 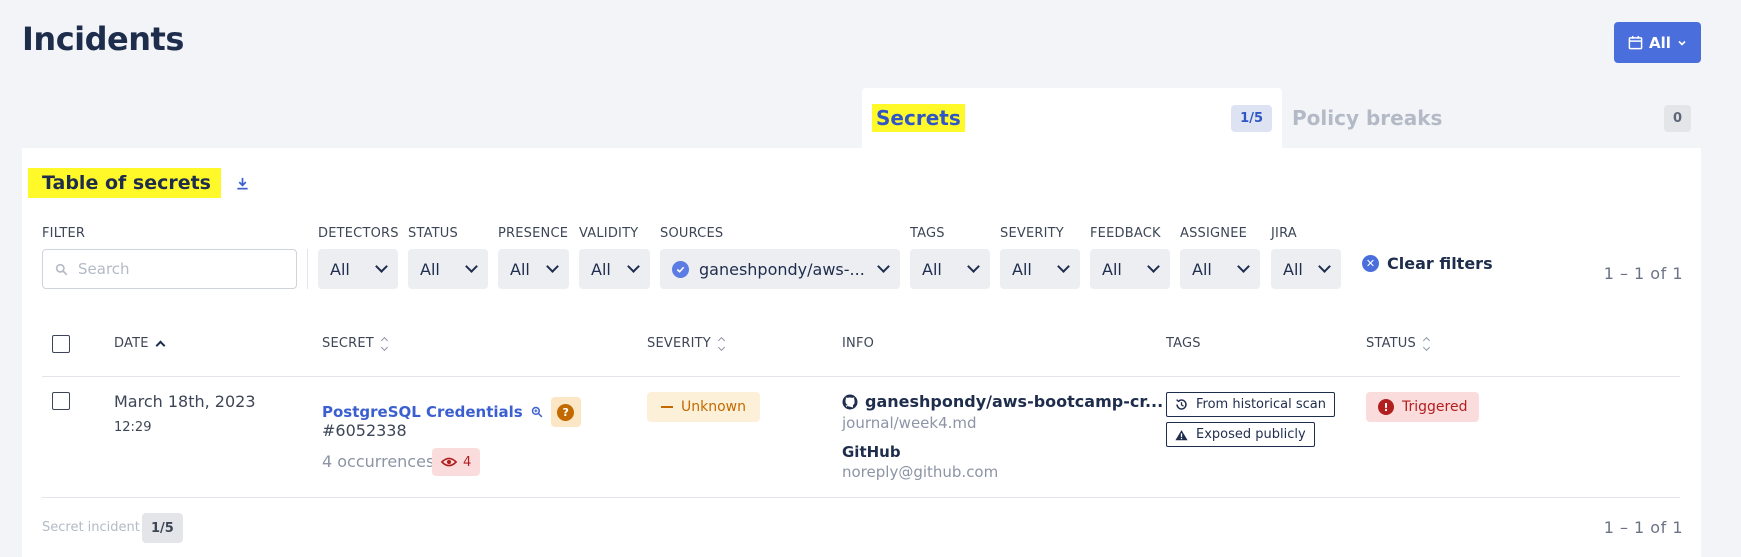 What do you see at coordinates (1643, 527) in the screenshot?
I see `pagination-bottom: 1 – 1 of 1` at bounding box center [1643, 527].